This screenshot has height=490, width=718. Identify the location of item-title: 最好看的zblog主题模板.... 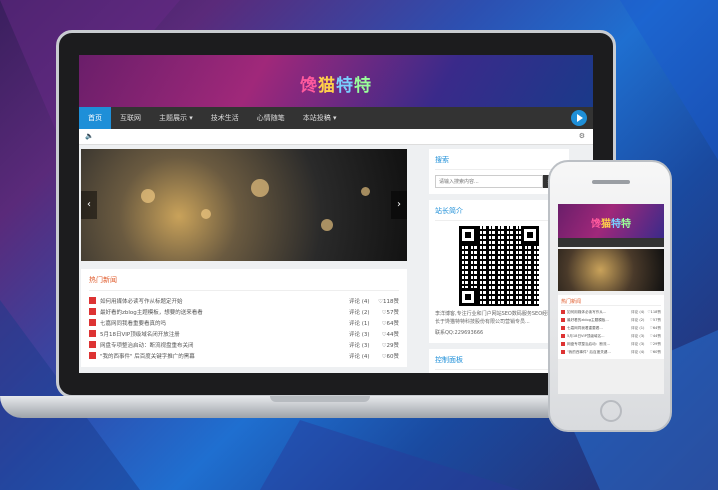
(599, 320).